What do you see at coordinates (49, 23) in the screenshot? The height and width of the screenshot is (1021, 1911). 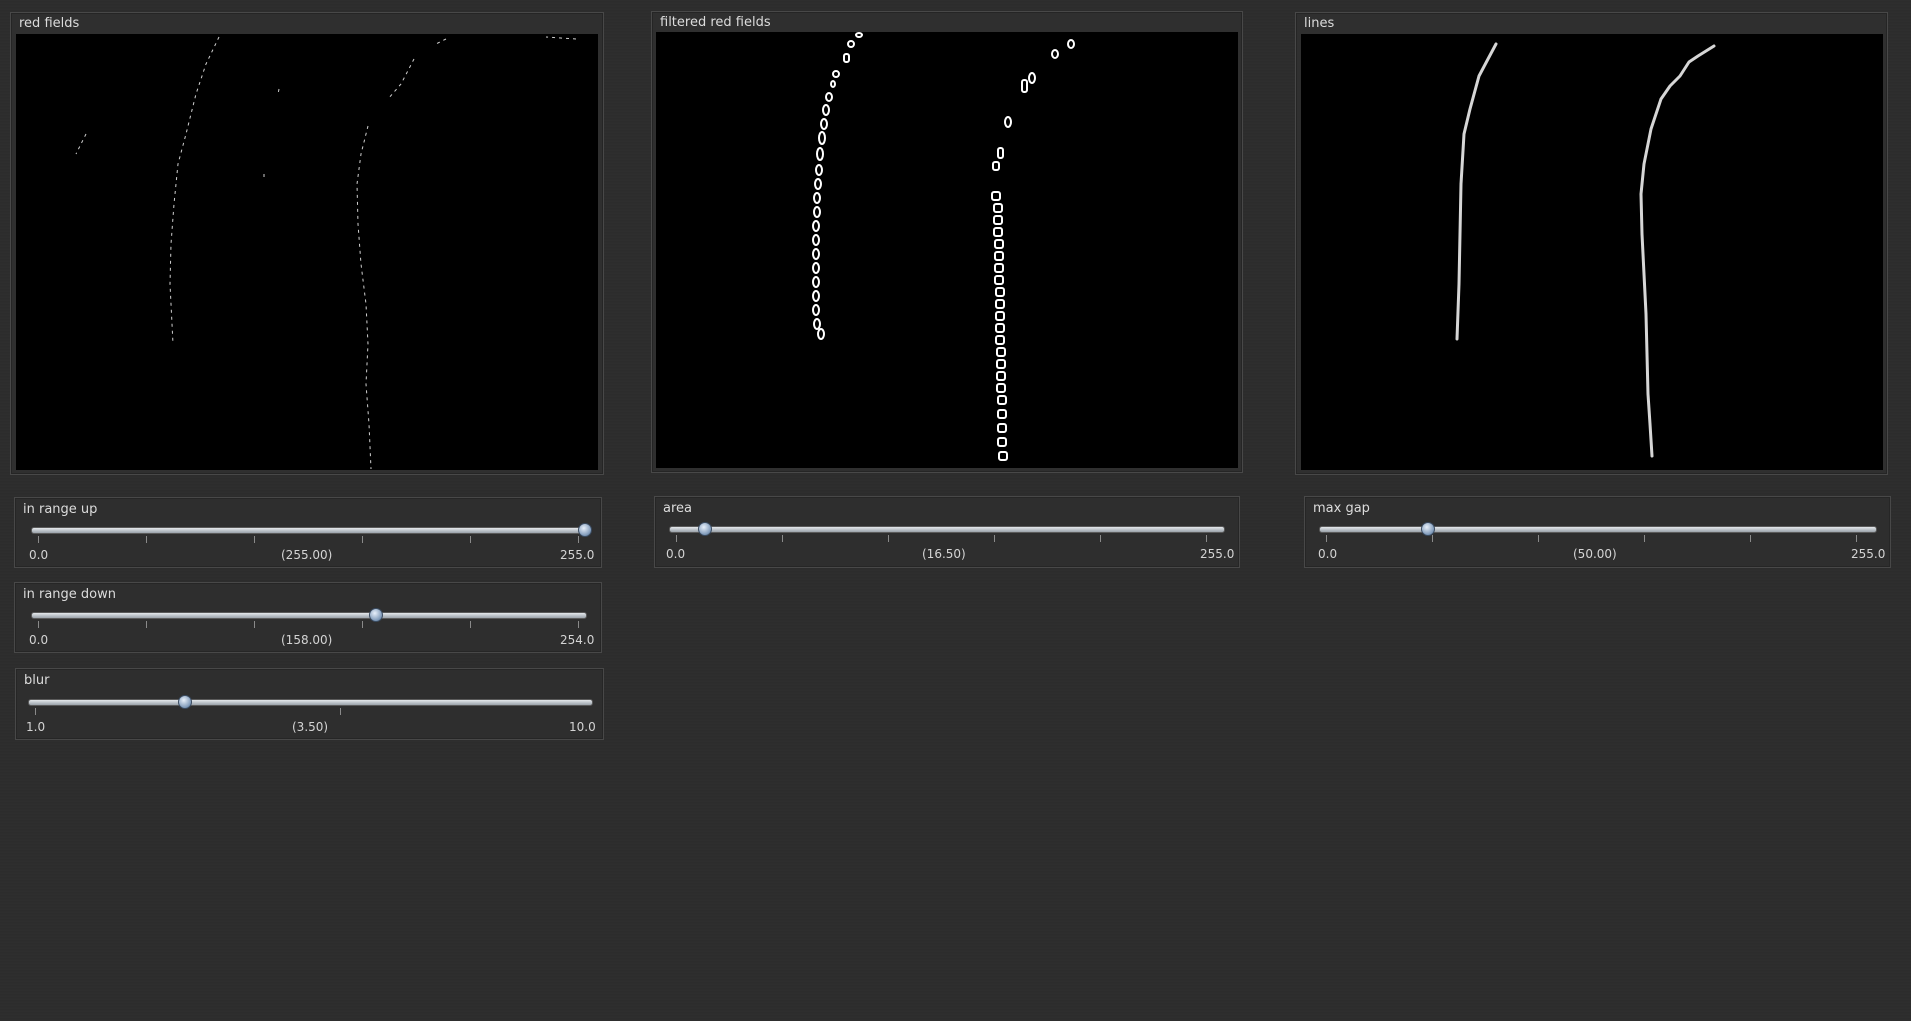 I see `panel-title: red fields` at bounding box center [49, 23].